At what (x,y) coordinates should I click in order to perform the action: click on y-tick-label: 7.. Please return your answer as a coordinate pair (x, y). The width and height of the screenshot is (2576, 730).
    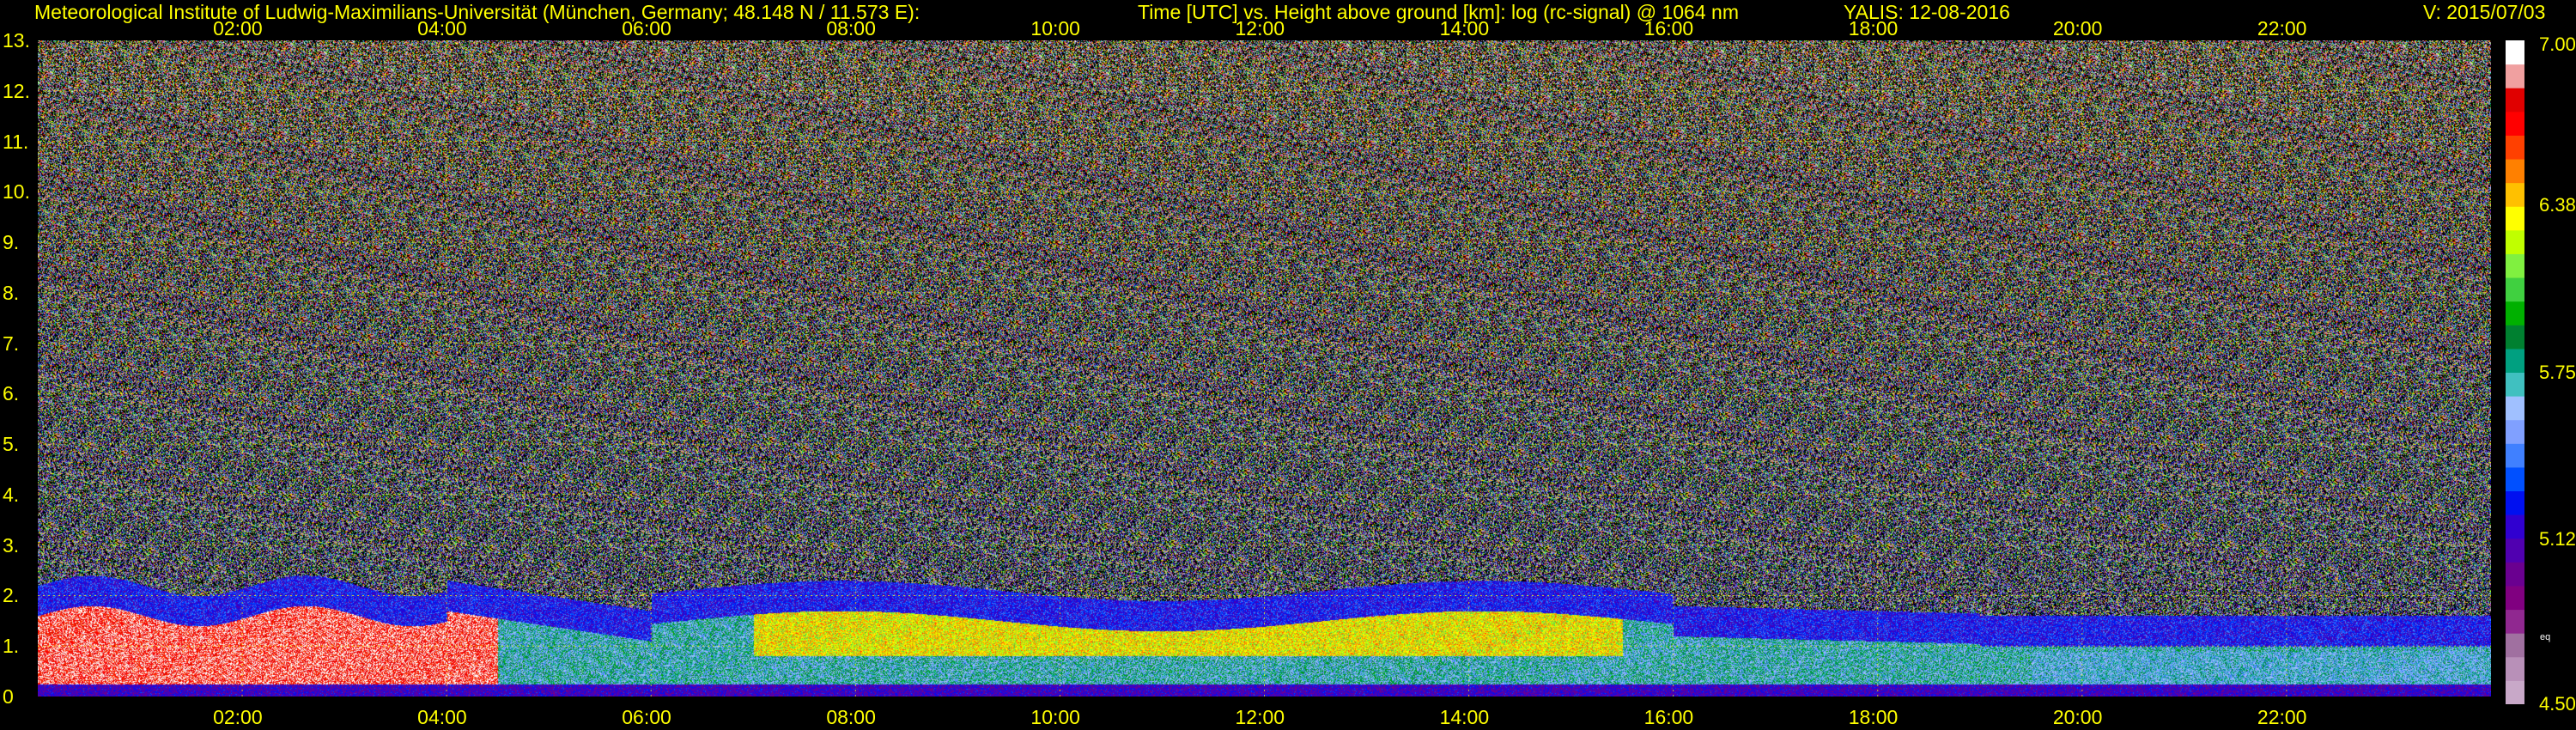
    Looking at the image, I should click on (11, 343).